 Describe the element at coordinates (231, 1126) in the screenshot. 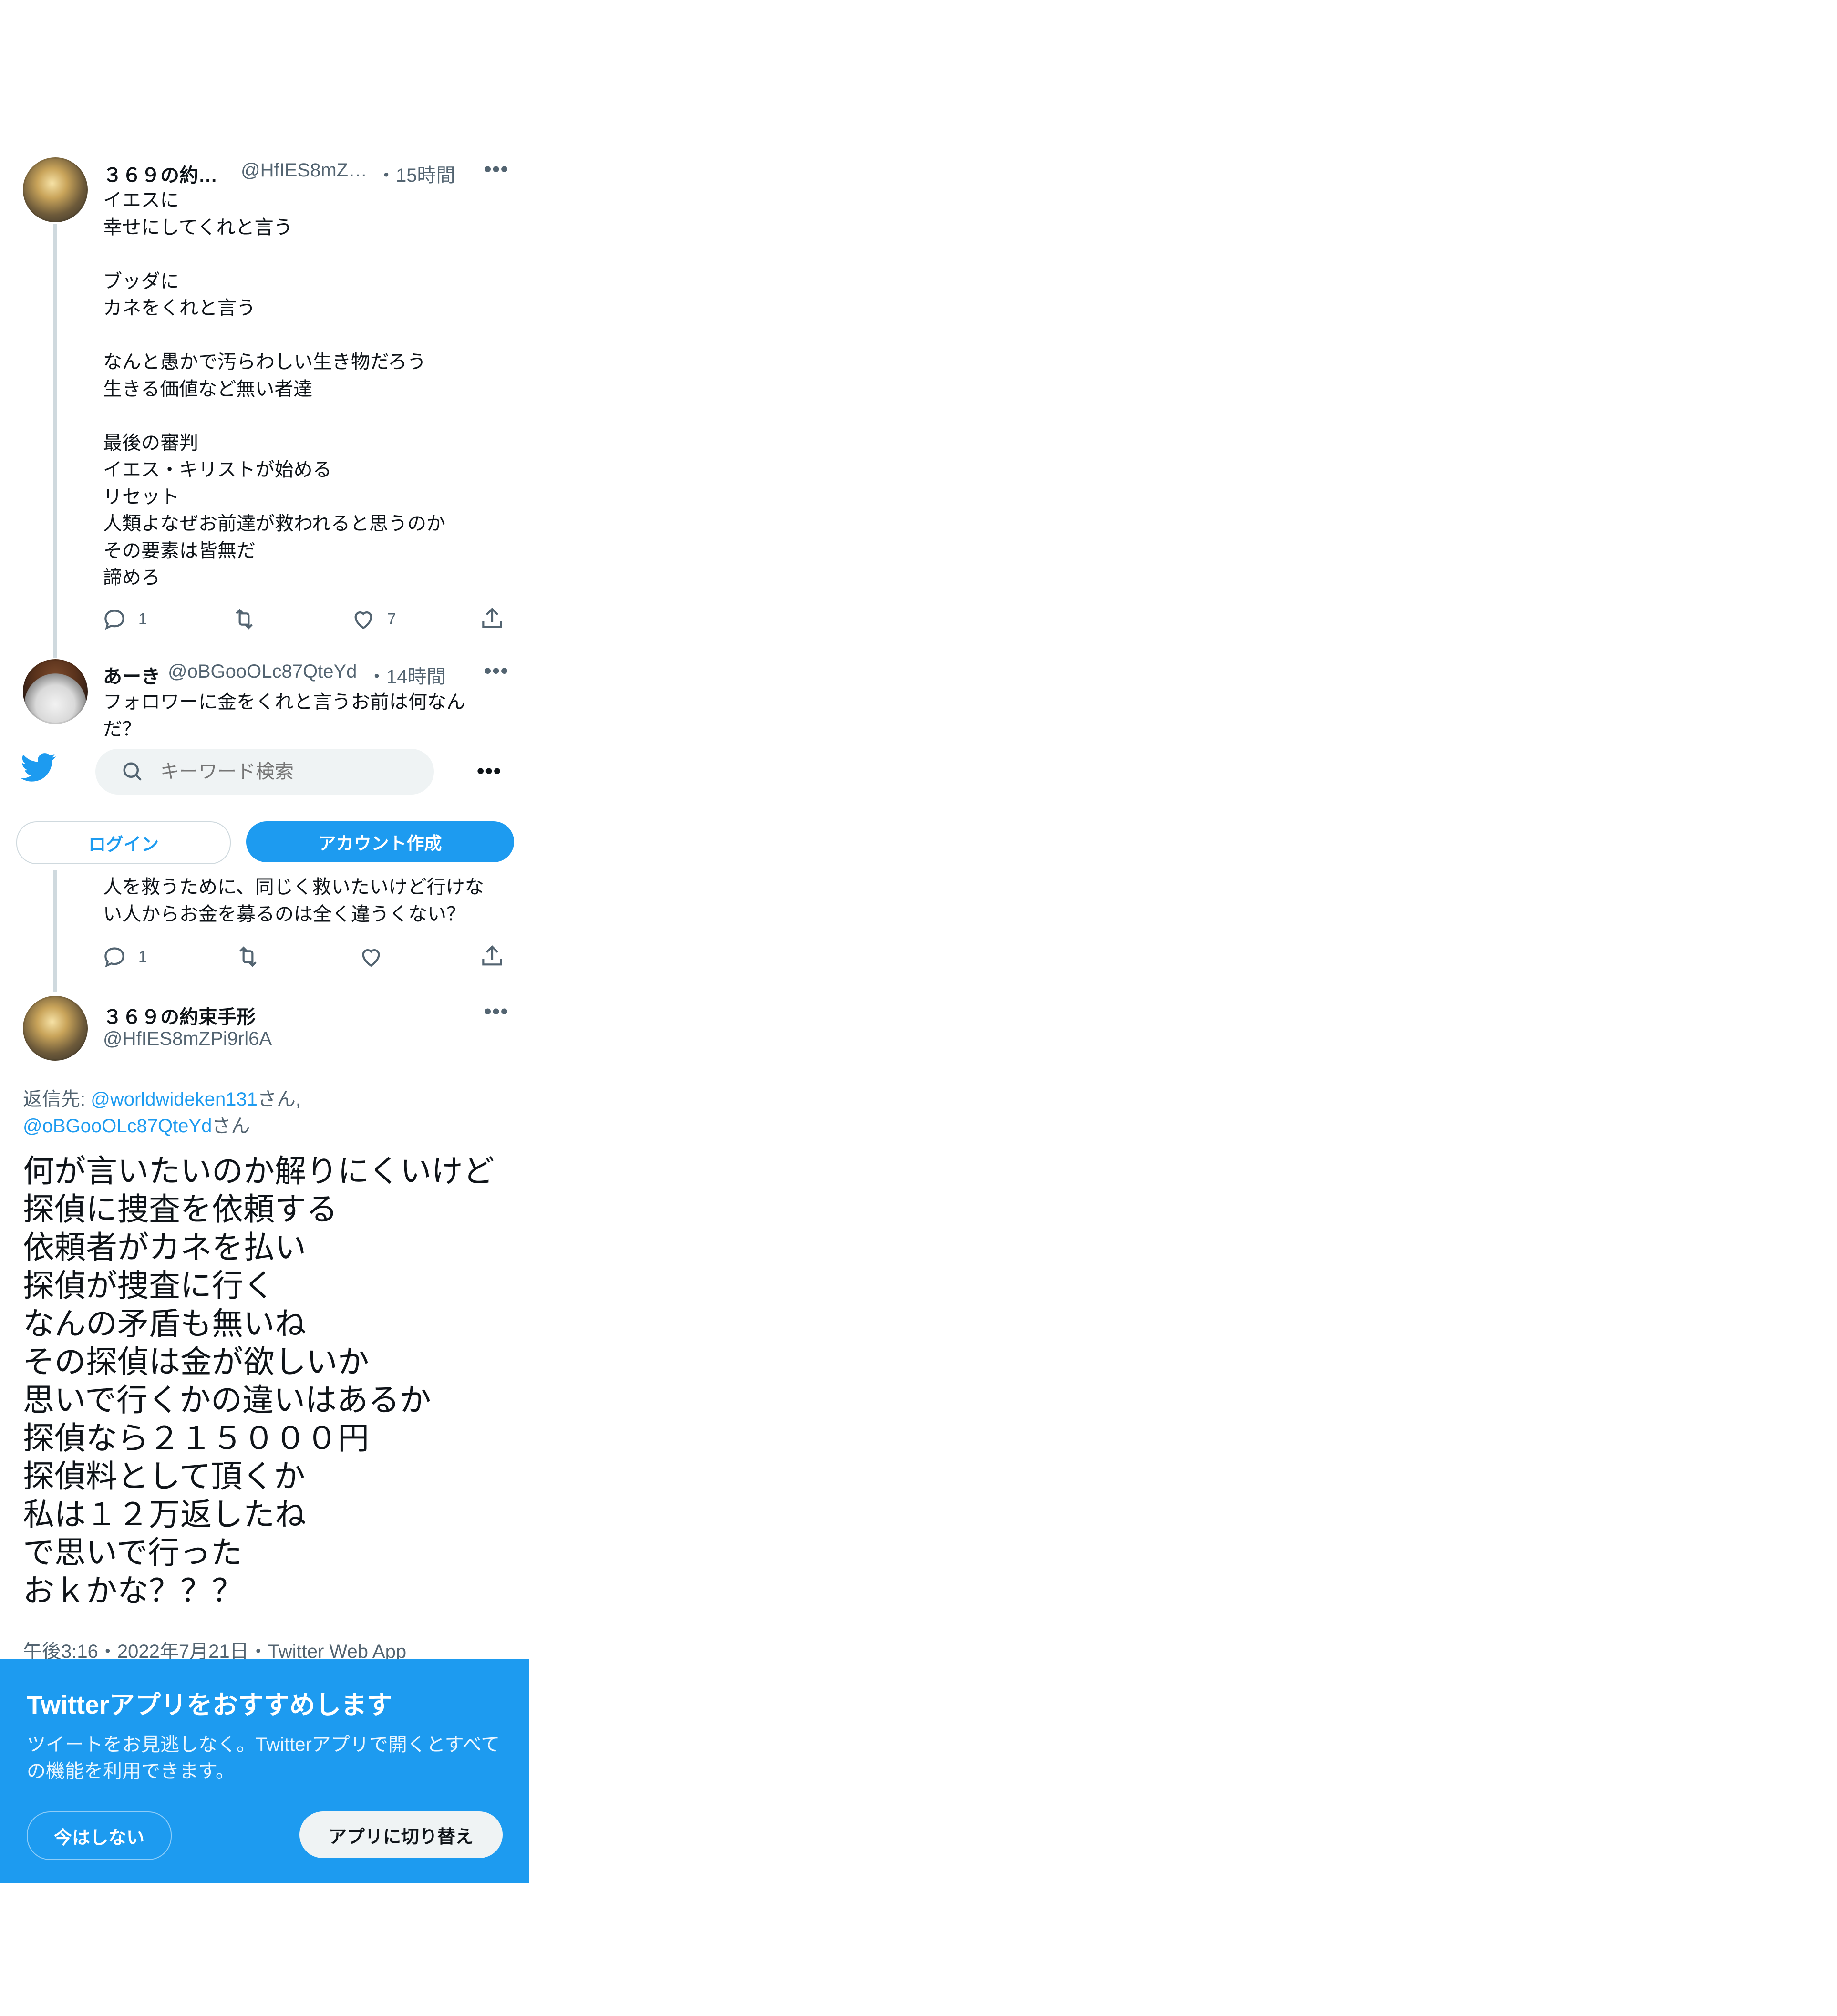

I see `reply-suffix: さん` at that location.